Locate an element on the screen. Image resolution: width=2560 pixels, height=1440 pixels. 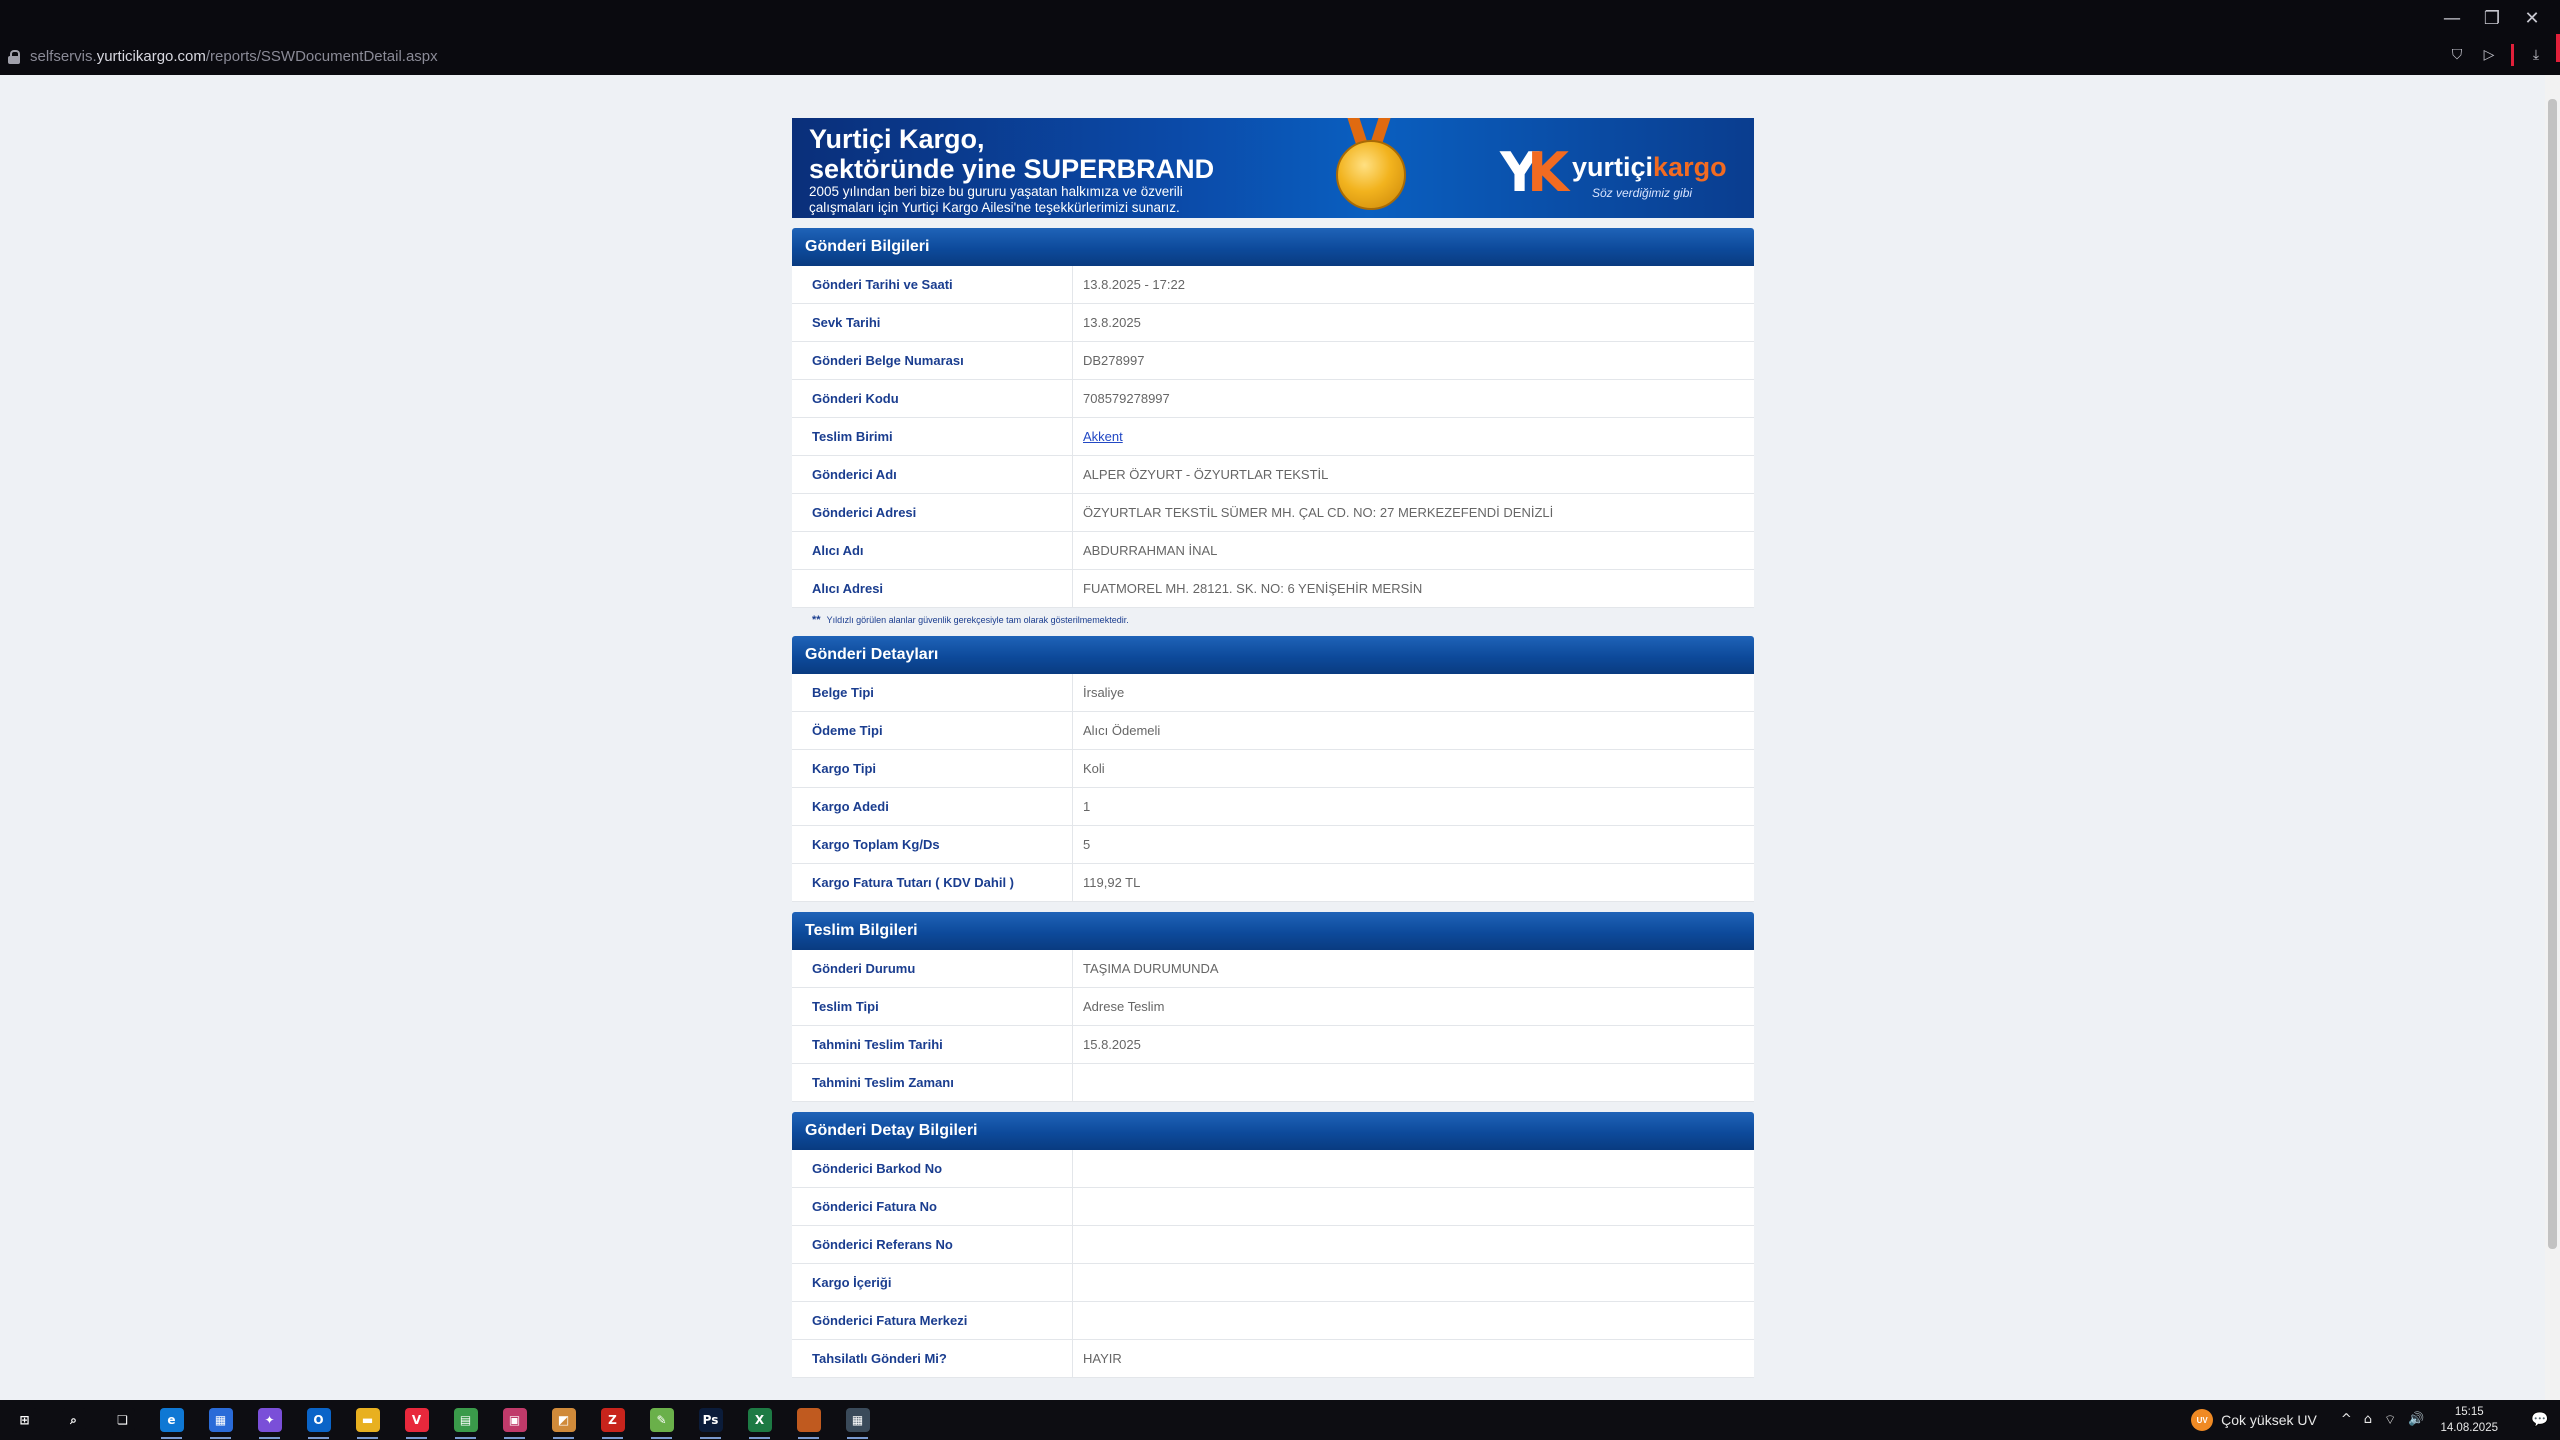
table-row: Alıcı Adı ABDURRAHMAN İNAL is located at coordinates (1273, 550).